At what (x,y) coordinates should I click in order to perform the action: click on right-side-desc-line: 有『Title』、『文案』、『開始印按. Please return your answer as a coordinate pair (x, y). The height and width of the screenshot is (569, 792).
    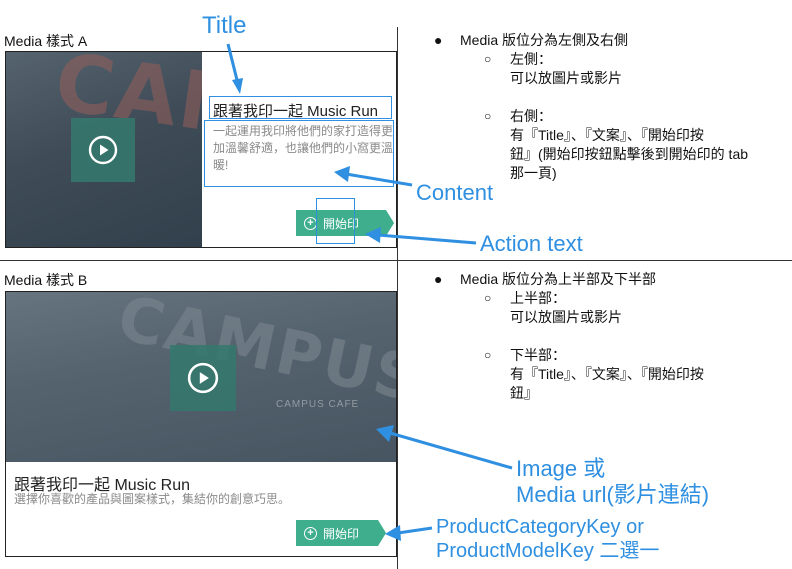
    Looking at the image, I should click on (607, 135).